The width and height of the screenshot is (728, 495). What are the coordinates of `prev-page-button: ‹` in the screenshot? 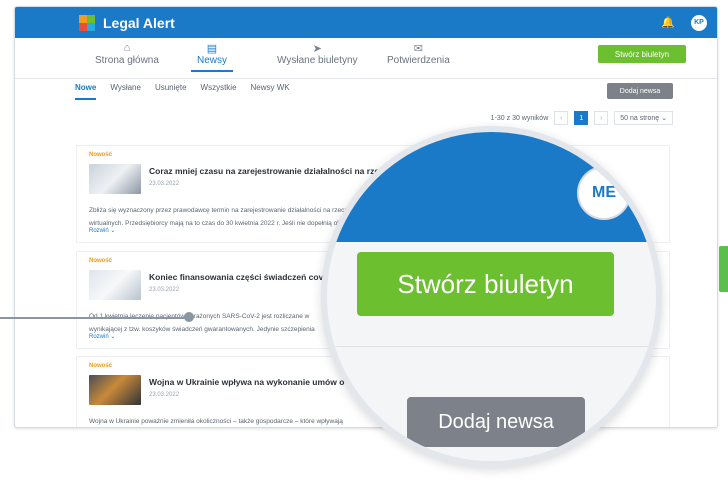 It's located at (561, 118).